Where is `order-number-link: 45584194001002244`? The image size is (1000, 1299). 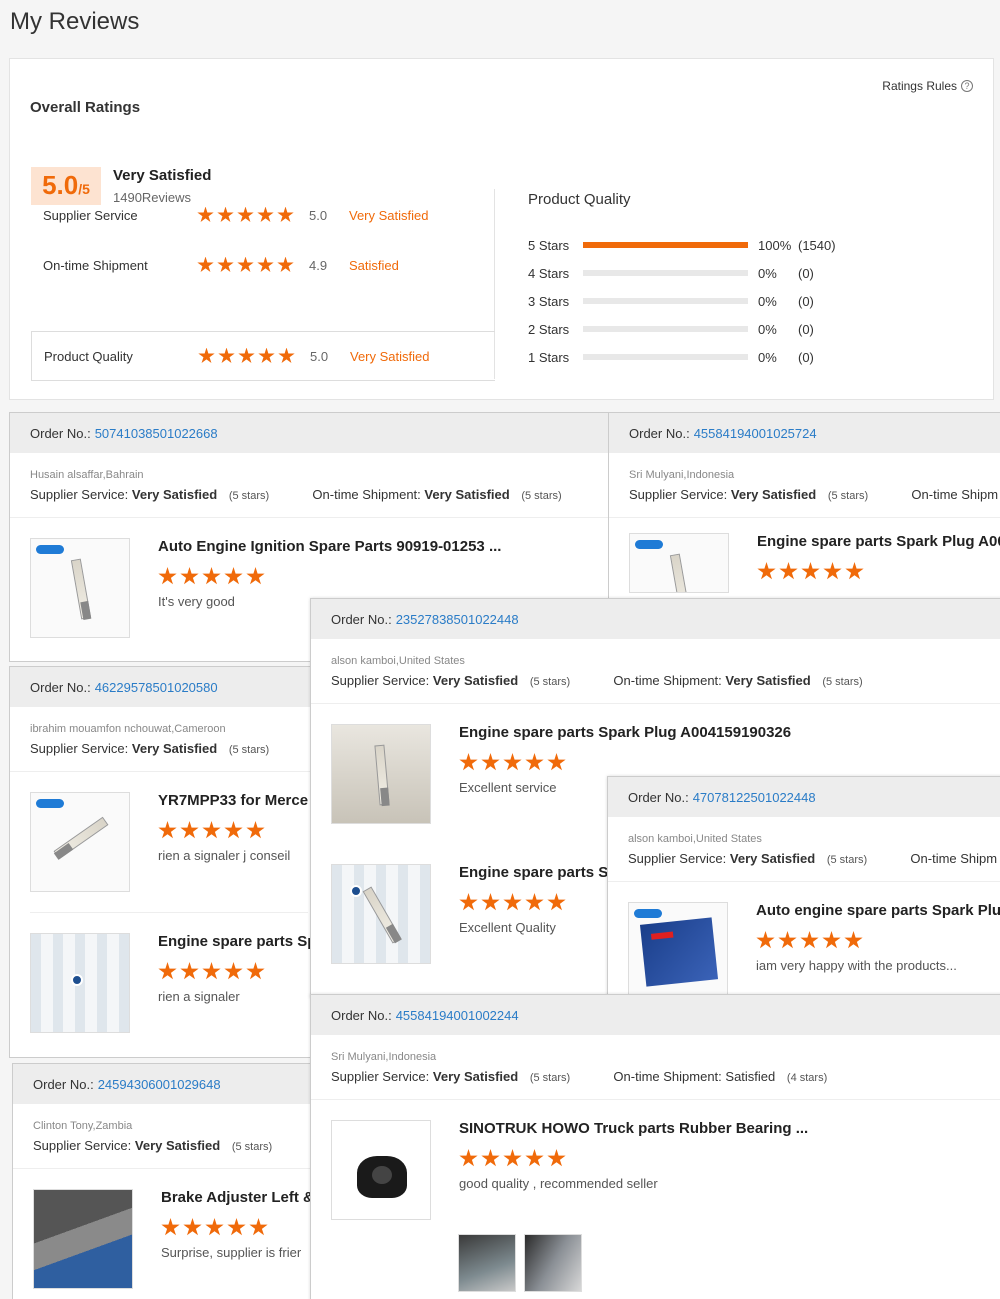 order-number-link: 45584194001002244 is located at coordinates (457, 1015).